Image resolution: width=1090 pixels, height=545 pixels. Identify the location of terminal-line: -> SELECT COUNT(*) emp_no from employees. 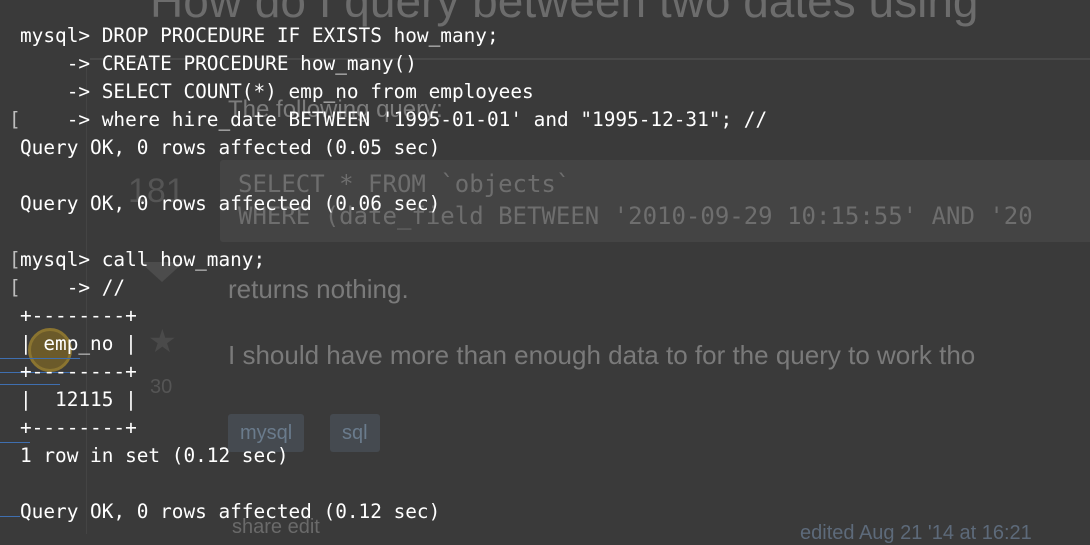
(277, 91).